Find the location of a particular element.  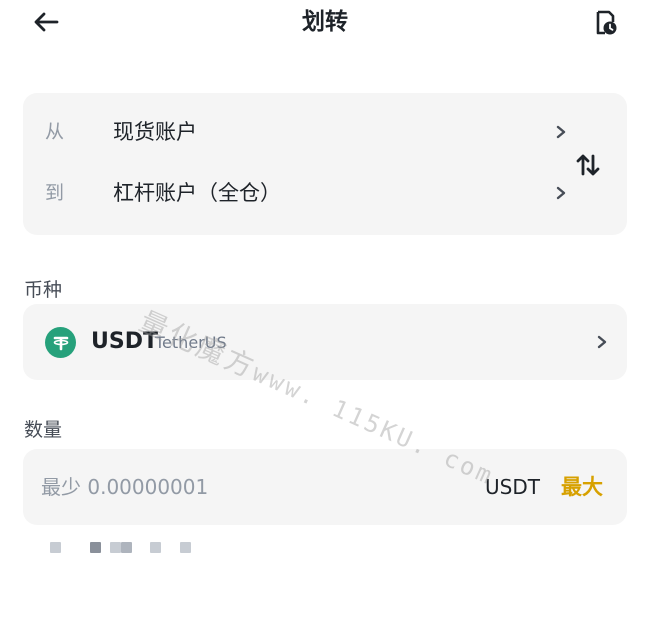

coin-full-name: TetherUS is located at coordinates (191, 342).